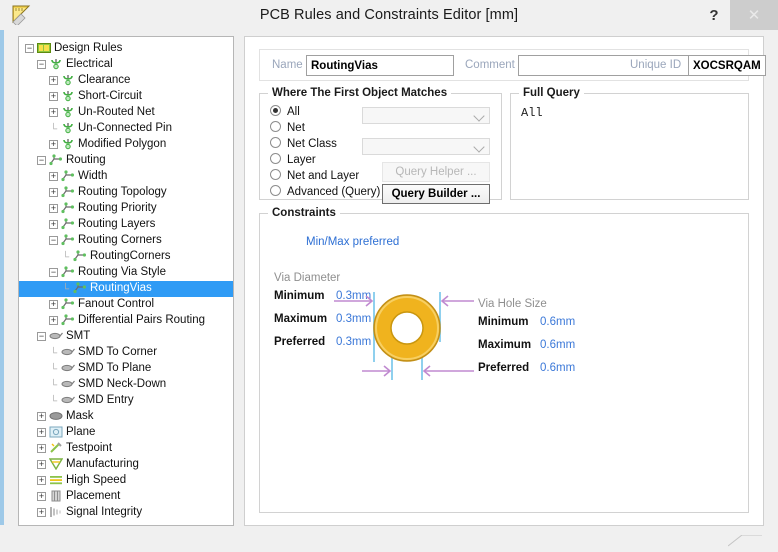 The width and height of the screenshot is (778, 552). What do you see at coordinates (96, 480) in the screenshot?
I see `tree-item-label: High Speed` at bounding box center [96, 480].